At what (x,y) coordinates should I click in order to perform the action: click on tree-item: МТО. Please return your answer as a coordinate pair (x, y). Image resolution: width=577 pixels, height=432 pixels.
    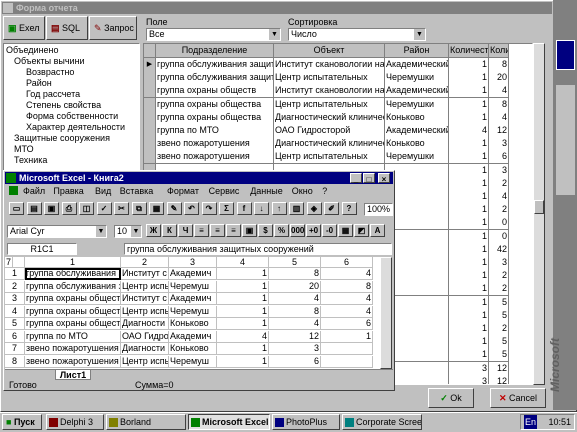
    Looking at the image, I should click on (24, 149).